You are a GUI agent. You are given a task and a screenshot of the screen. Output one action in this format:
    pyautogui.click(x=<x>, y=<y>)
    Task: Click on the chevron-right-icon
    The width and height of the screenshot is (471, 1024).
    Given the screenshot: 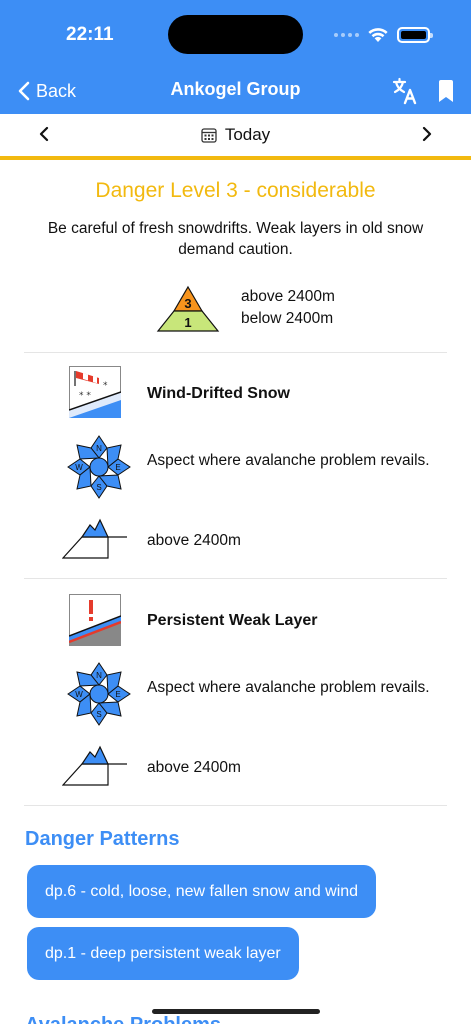 What is the action you would take?
    pyautogui.click(x=427, y=134)
    